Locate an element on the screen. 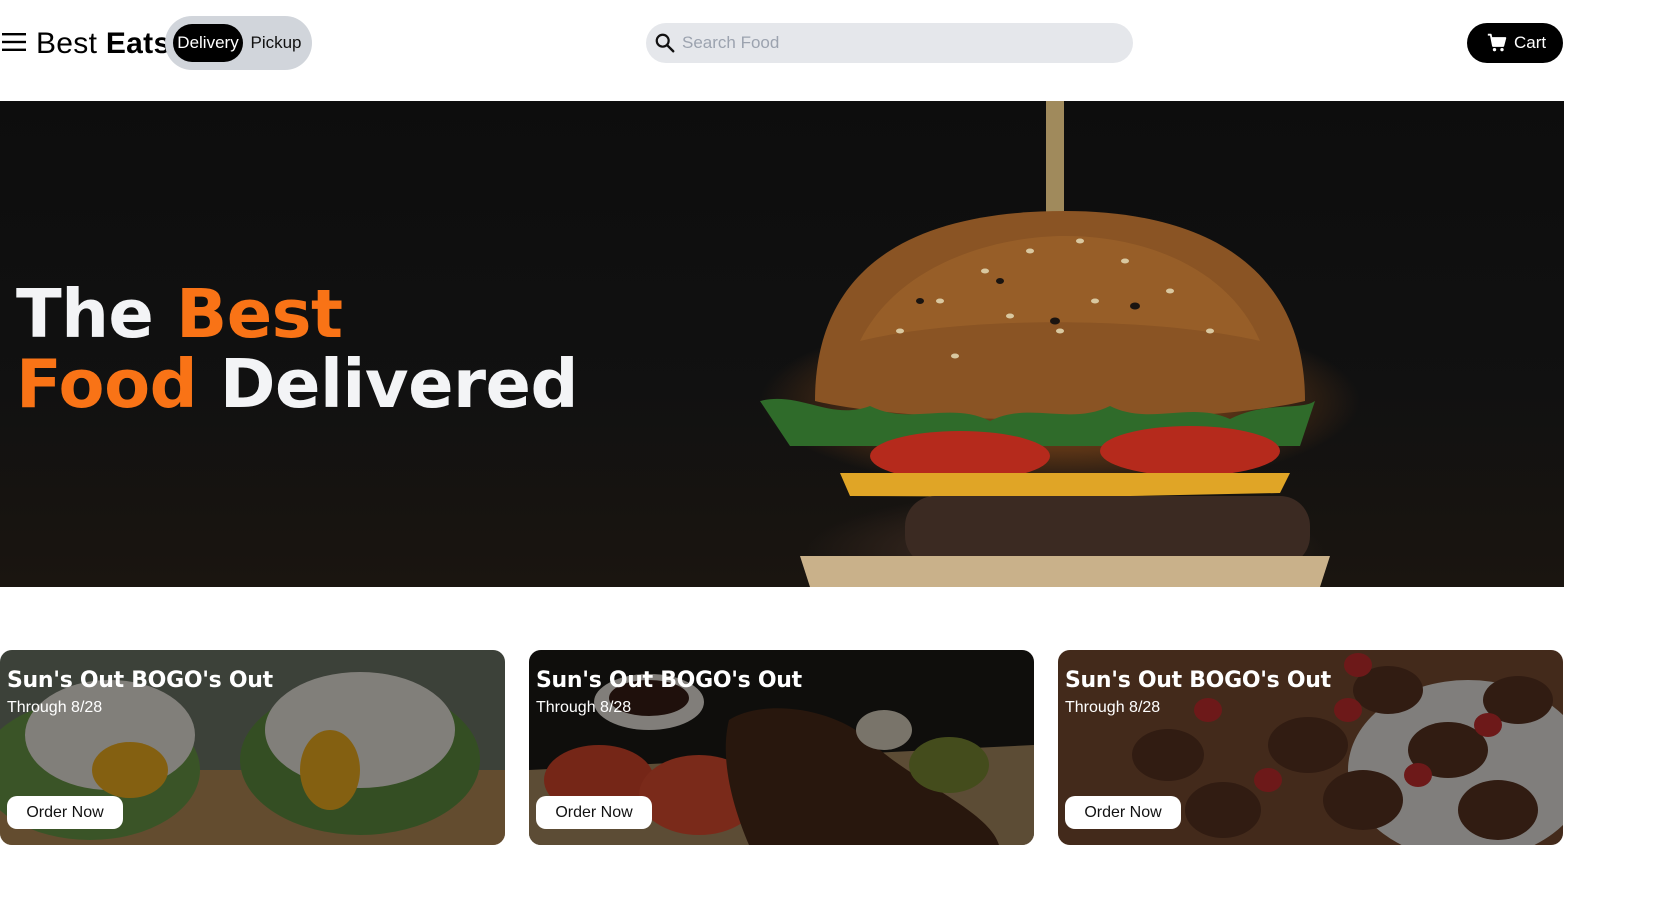 This screenshot has height=900, width=1662. hero-word-the: The is located at coordinates (85, 314).